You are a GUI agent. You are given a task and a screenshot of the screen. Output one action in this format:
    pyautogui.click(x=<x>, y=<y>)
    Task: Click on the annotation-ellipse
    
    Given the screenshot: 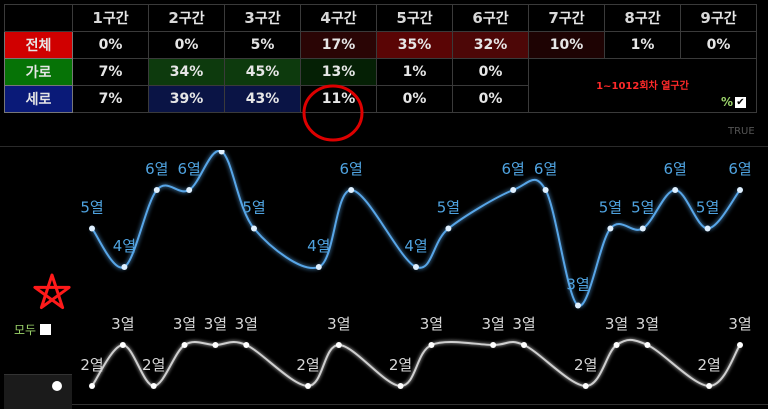 What is the action you would take?
    pyautogui.click(x=333, y=113)
    